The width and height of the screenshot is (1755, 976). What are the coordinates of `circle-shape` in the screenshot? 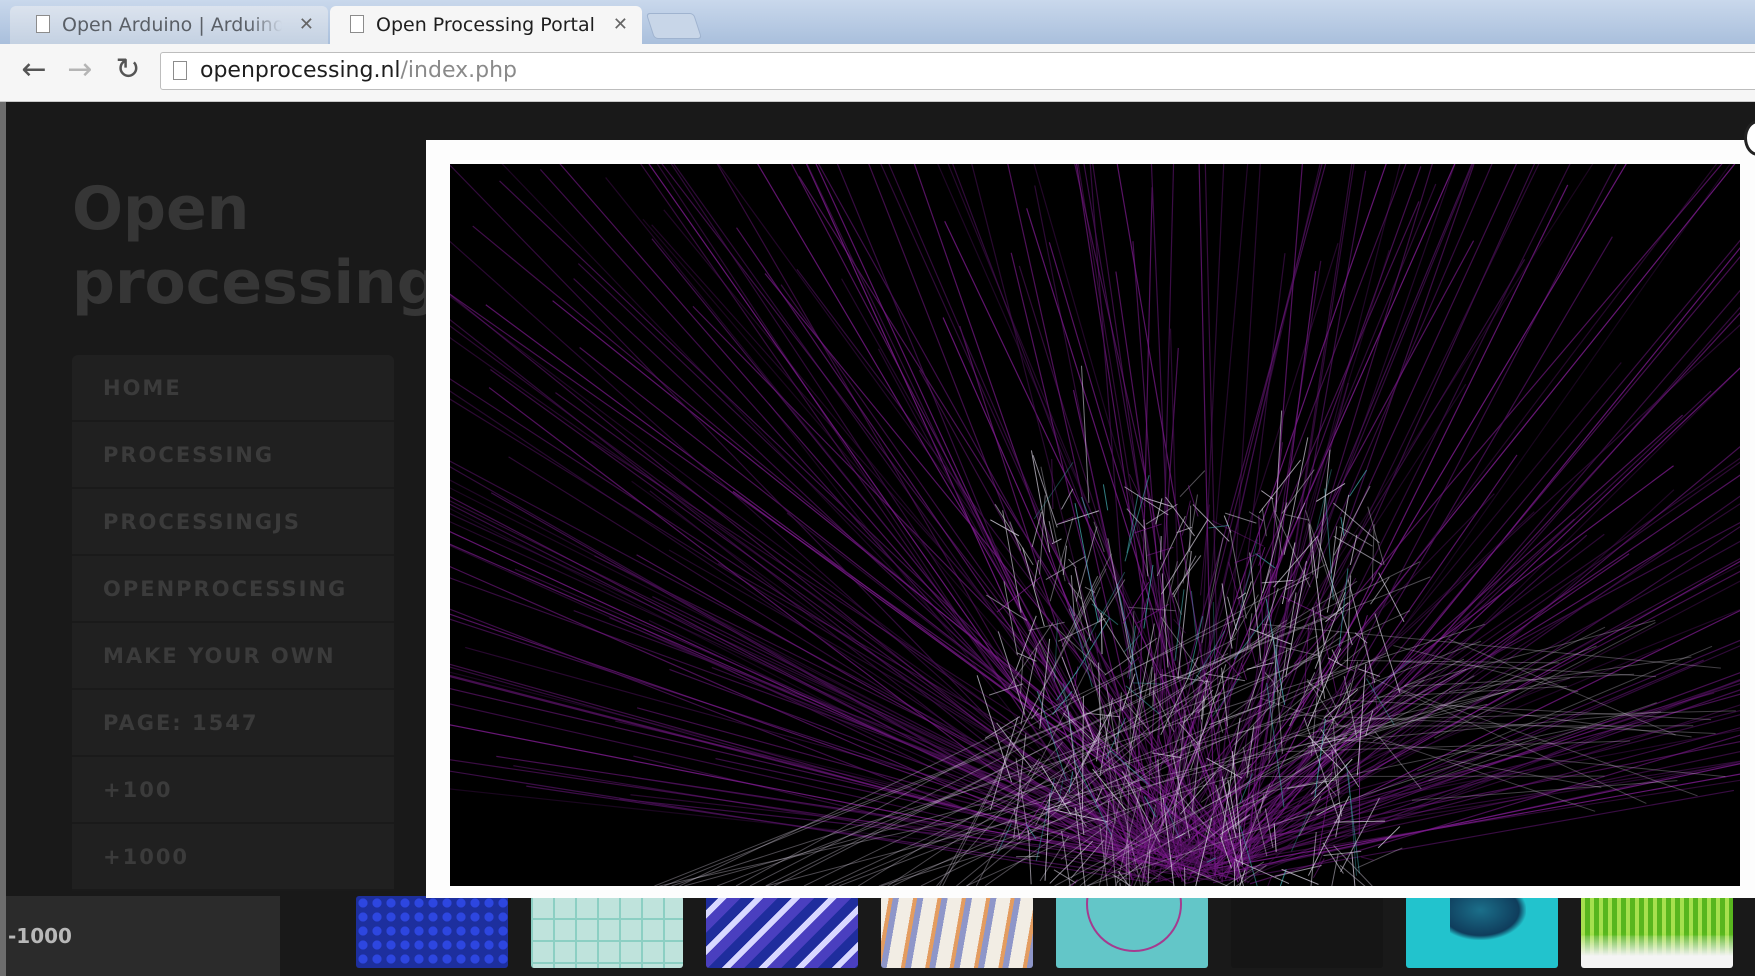 It's located at (1134, 924).